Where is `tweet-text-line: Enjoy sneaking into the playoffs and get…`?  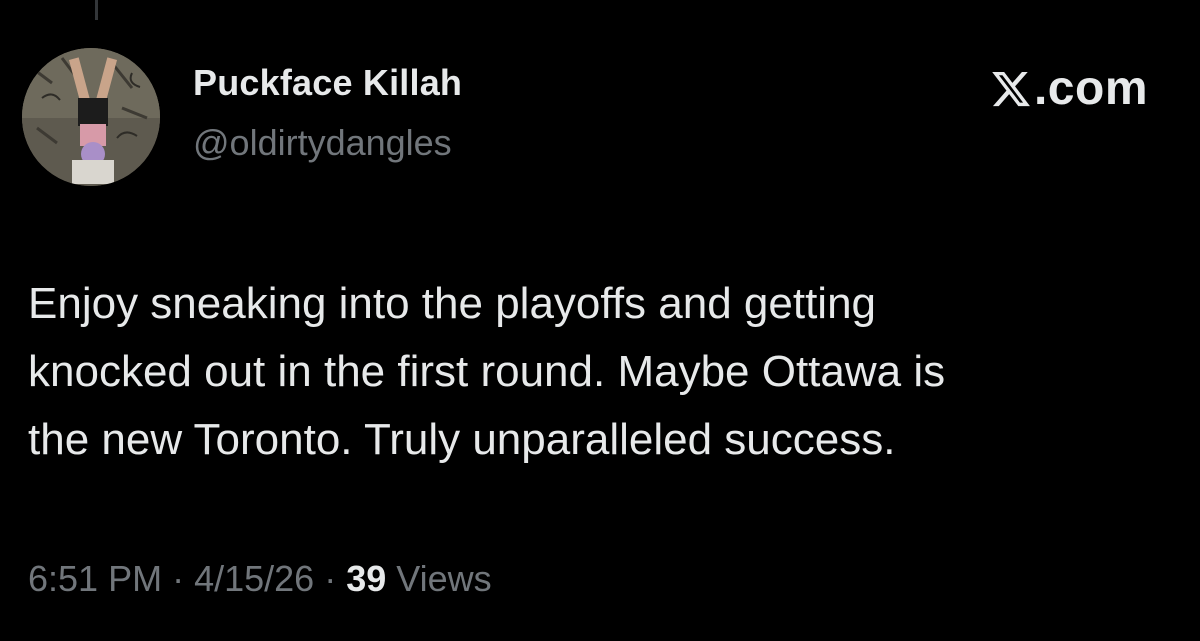 tweet-text-line: Enjoy sneaking into the playoffs and get… is located at coordinates (452, 303).